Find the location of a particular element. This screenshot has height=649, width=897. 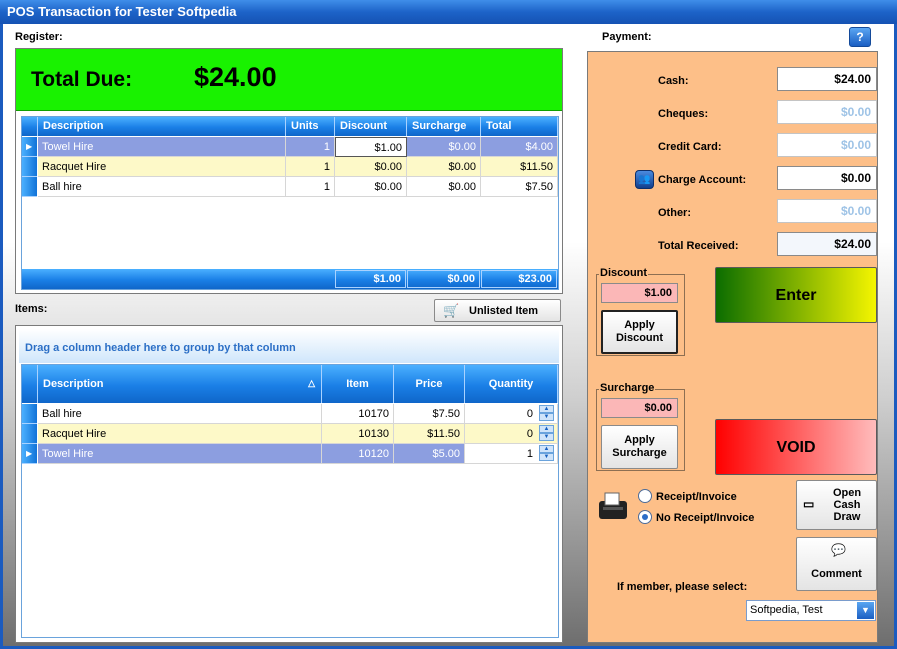

cell-item: 10170 is located at coordinates (358, 414).